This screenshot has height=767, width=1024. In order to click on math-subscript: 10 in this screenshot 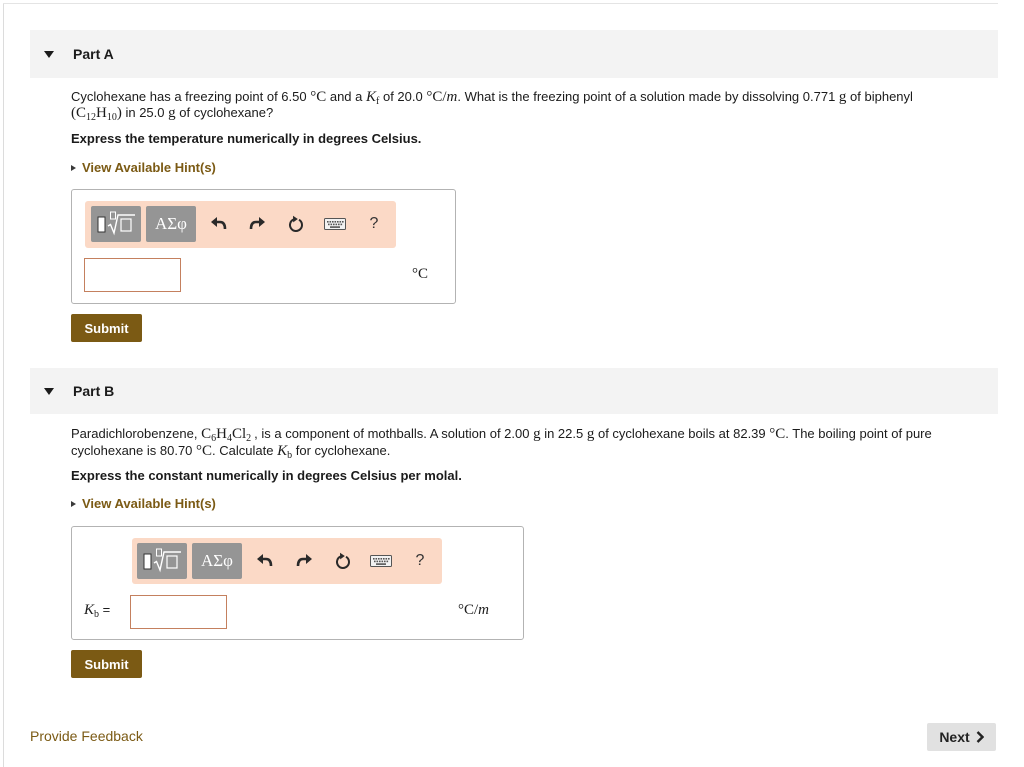, I will do `click(111, 117)`.